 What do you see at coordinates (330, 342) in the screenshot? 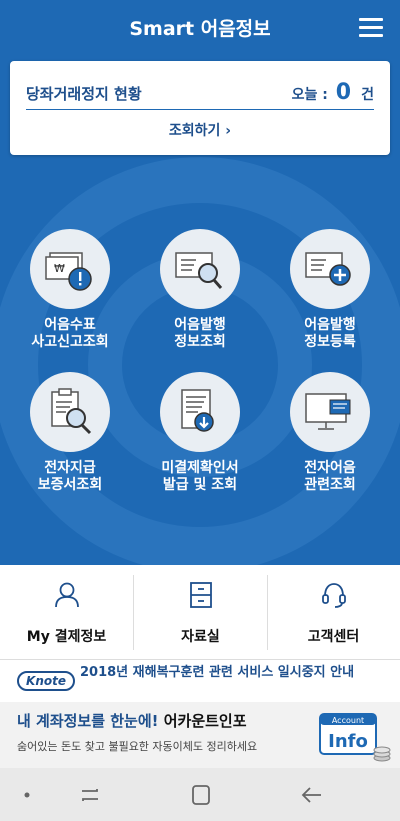
I see `menu-label-line2: 정보등록` at bounding box center [330, 342].